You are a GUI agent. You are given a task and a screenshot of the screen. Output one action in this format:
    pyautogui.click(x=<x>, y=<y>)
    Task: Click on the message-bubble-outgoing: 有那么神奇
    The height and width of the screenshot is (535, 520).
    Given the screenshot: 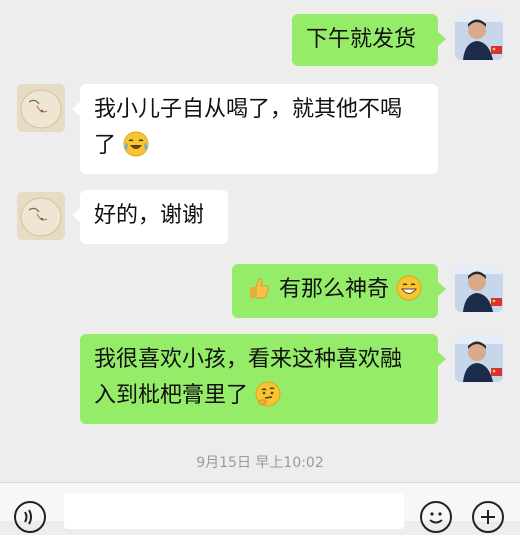 What is the action you would take?
    pyautogui.click(x=339, y=291)
    